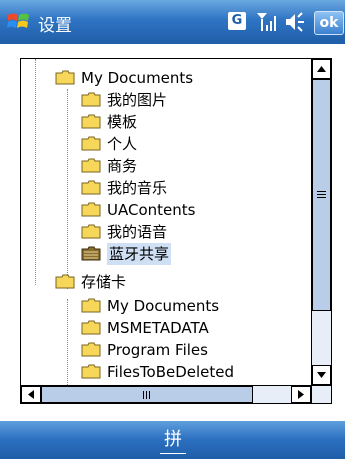  I want to click on arrow-left-icon, so click(31, 394).